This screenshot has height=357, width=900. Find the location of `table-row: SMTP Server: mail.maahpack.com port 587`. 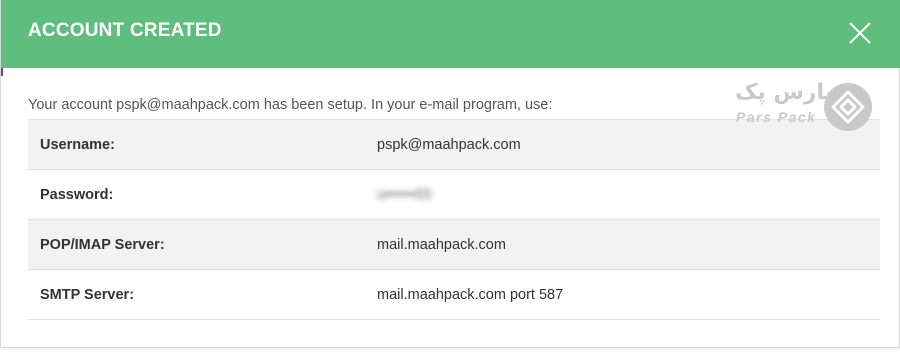

table-row: SMTP Server: mail.maahpack.com port 587 is located at coordinates (454, 294).